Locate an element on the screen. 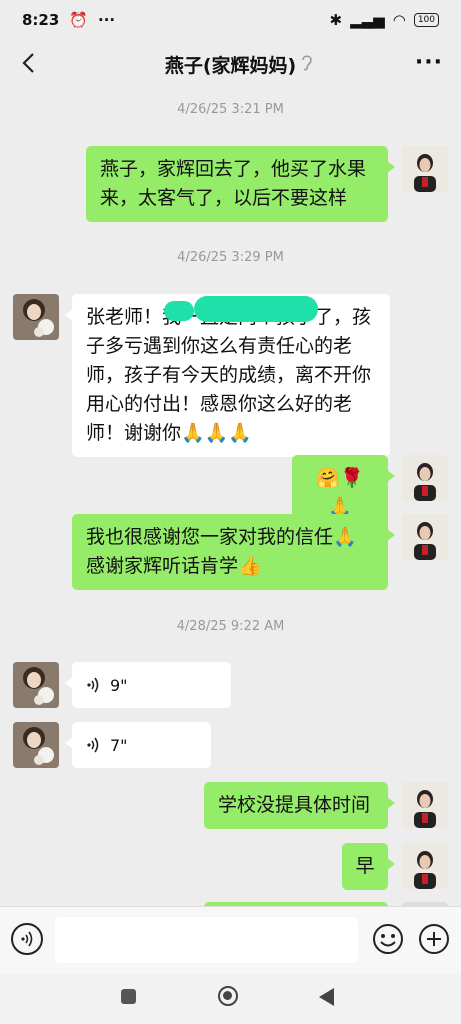 Image resolution: width=461 pixels, height=1024 pixels. sent-message-bubble: 学校没提具体时间 is located at coordinates (299, 805).